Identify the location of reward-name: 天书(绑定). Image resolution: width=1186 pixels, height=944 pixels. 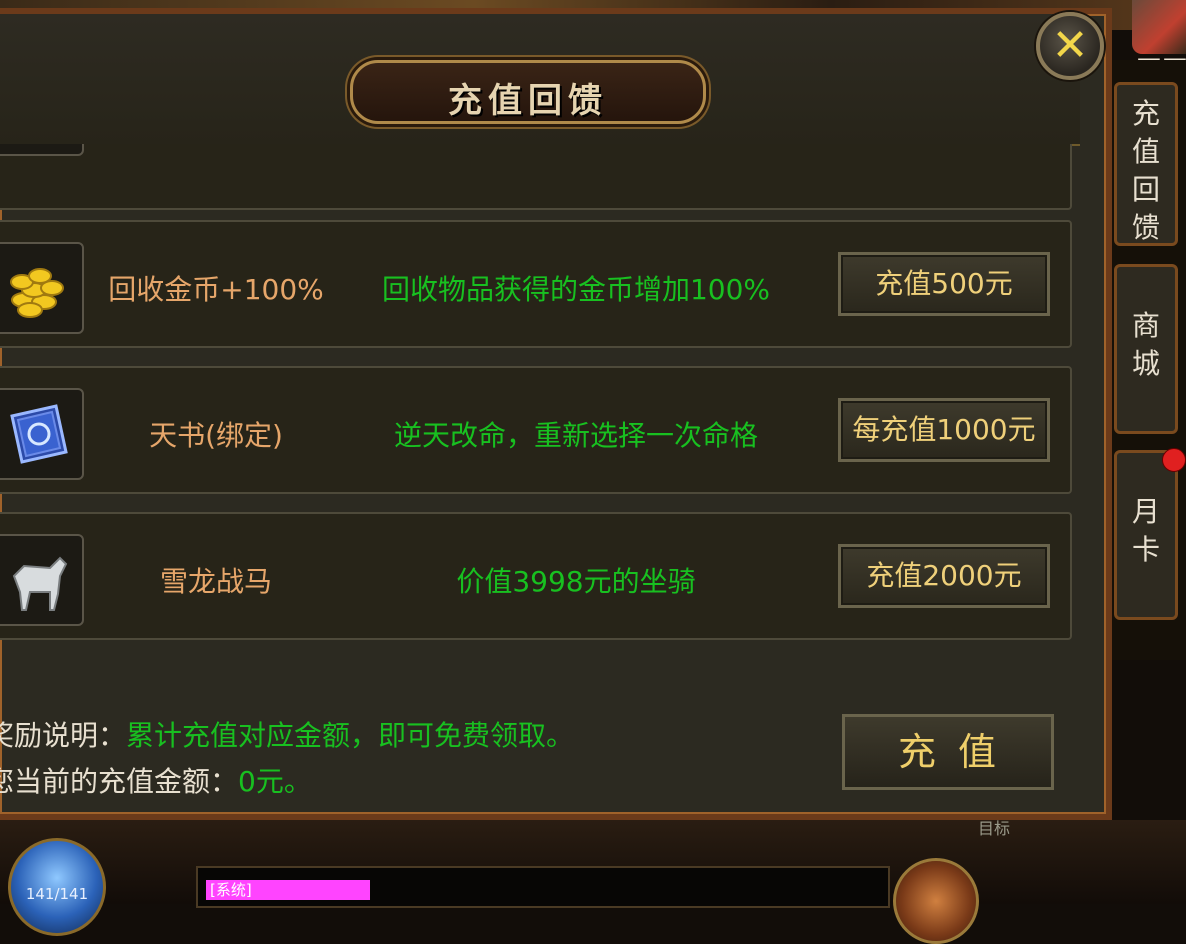
(216, 435).